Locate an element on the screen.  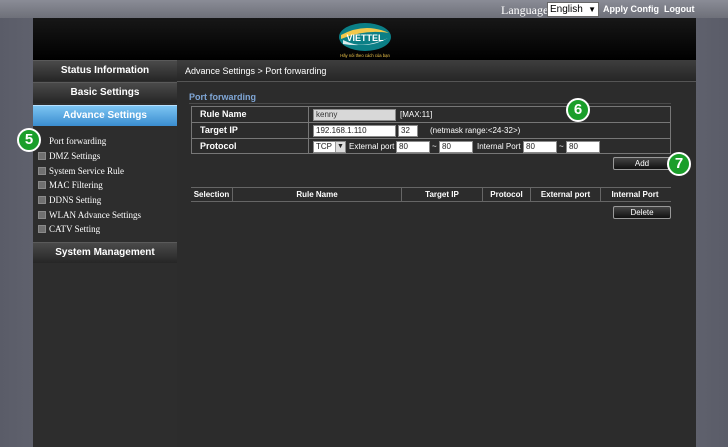
section-divider is located at coordinates (430, 103).